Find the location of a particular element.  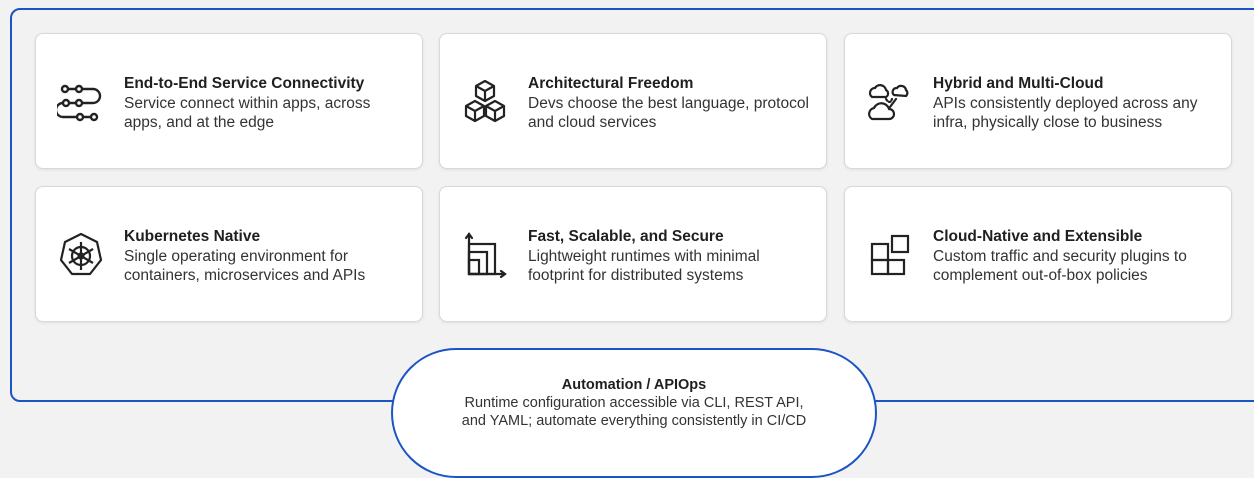

card-title: End-to-End Service Connectivity is located at coordinates (244, 83).